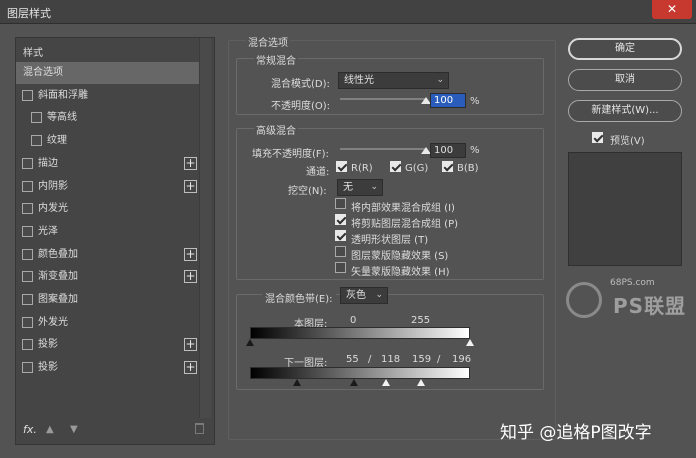 Image resolution: width=696 pixels, height=458 pixels. I want to click on close-icon: ✕, so click(672, 9).